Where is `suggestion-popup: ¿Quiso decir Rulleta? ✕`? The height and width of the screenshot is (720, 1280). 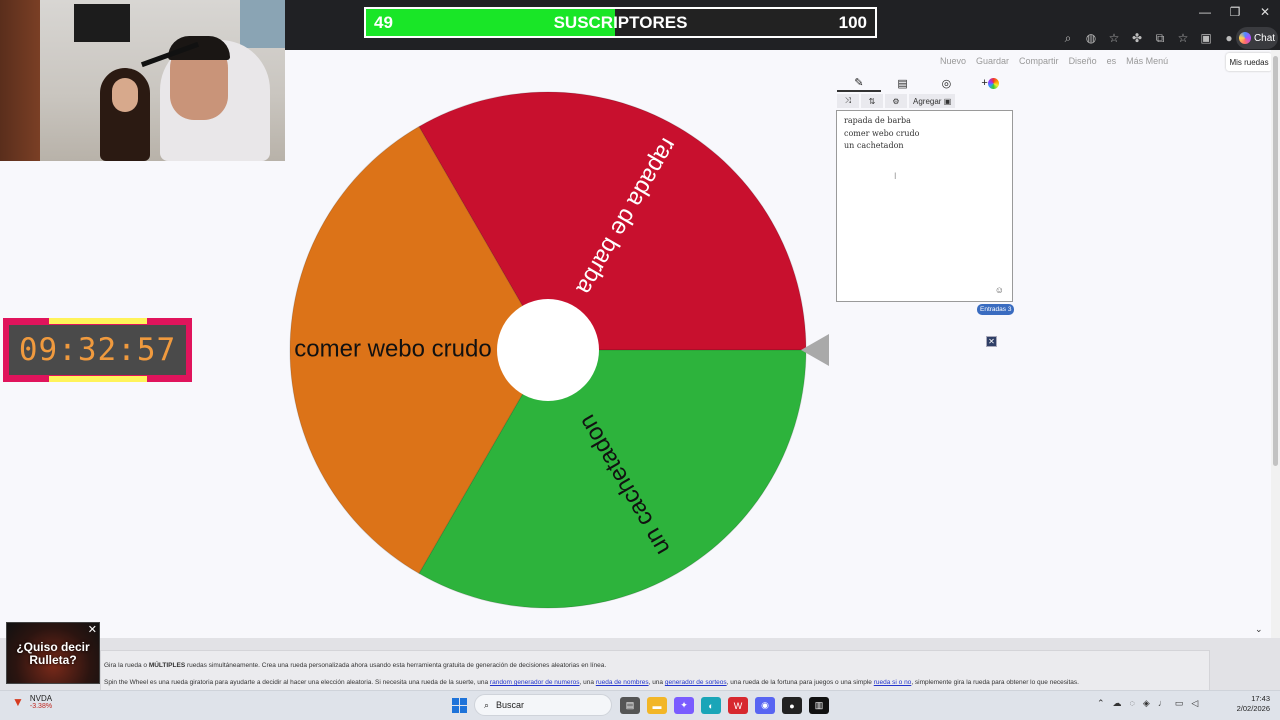 suggestion-popup: ¿Quiso decir Rulleta? ✕ is located at coordinates (53, 653).